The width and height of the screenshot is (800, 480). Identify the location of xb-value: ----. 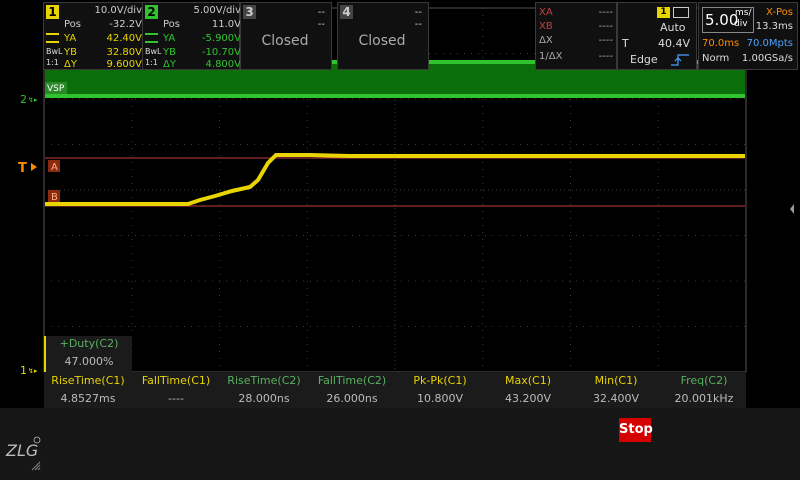
(605, 26).